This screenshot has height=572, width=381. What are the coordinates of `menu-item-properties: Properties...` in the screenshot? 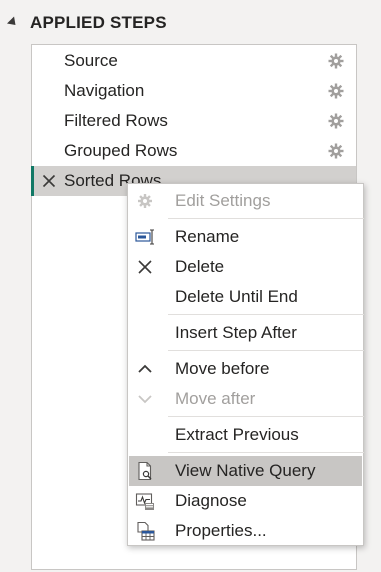 It's located at (245, 531).